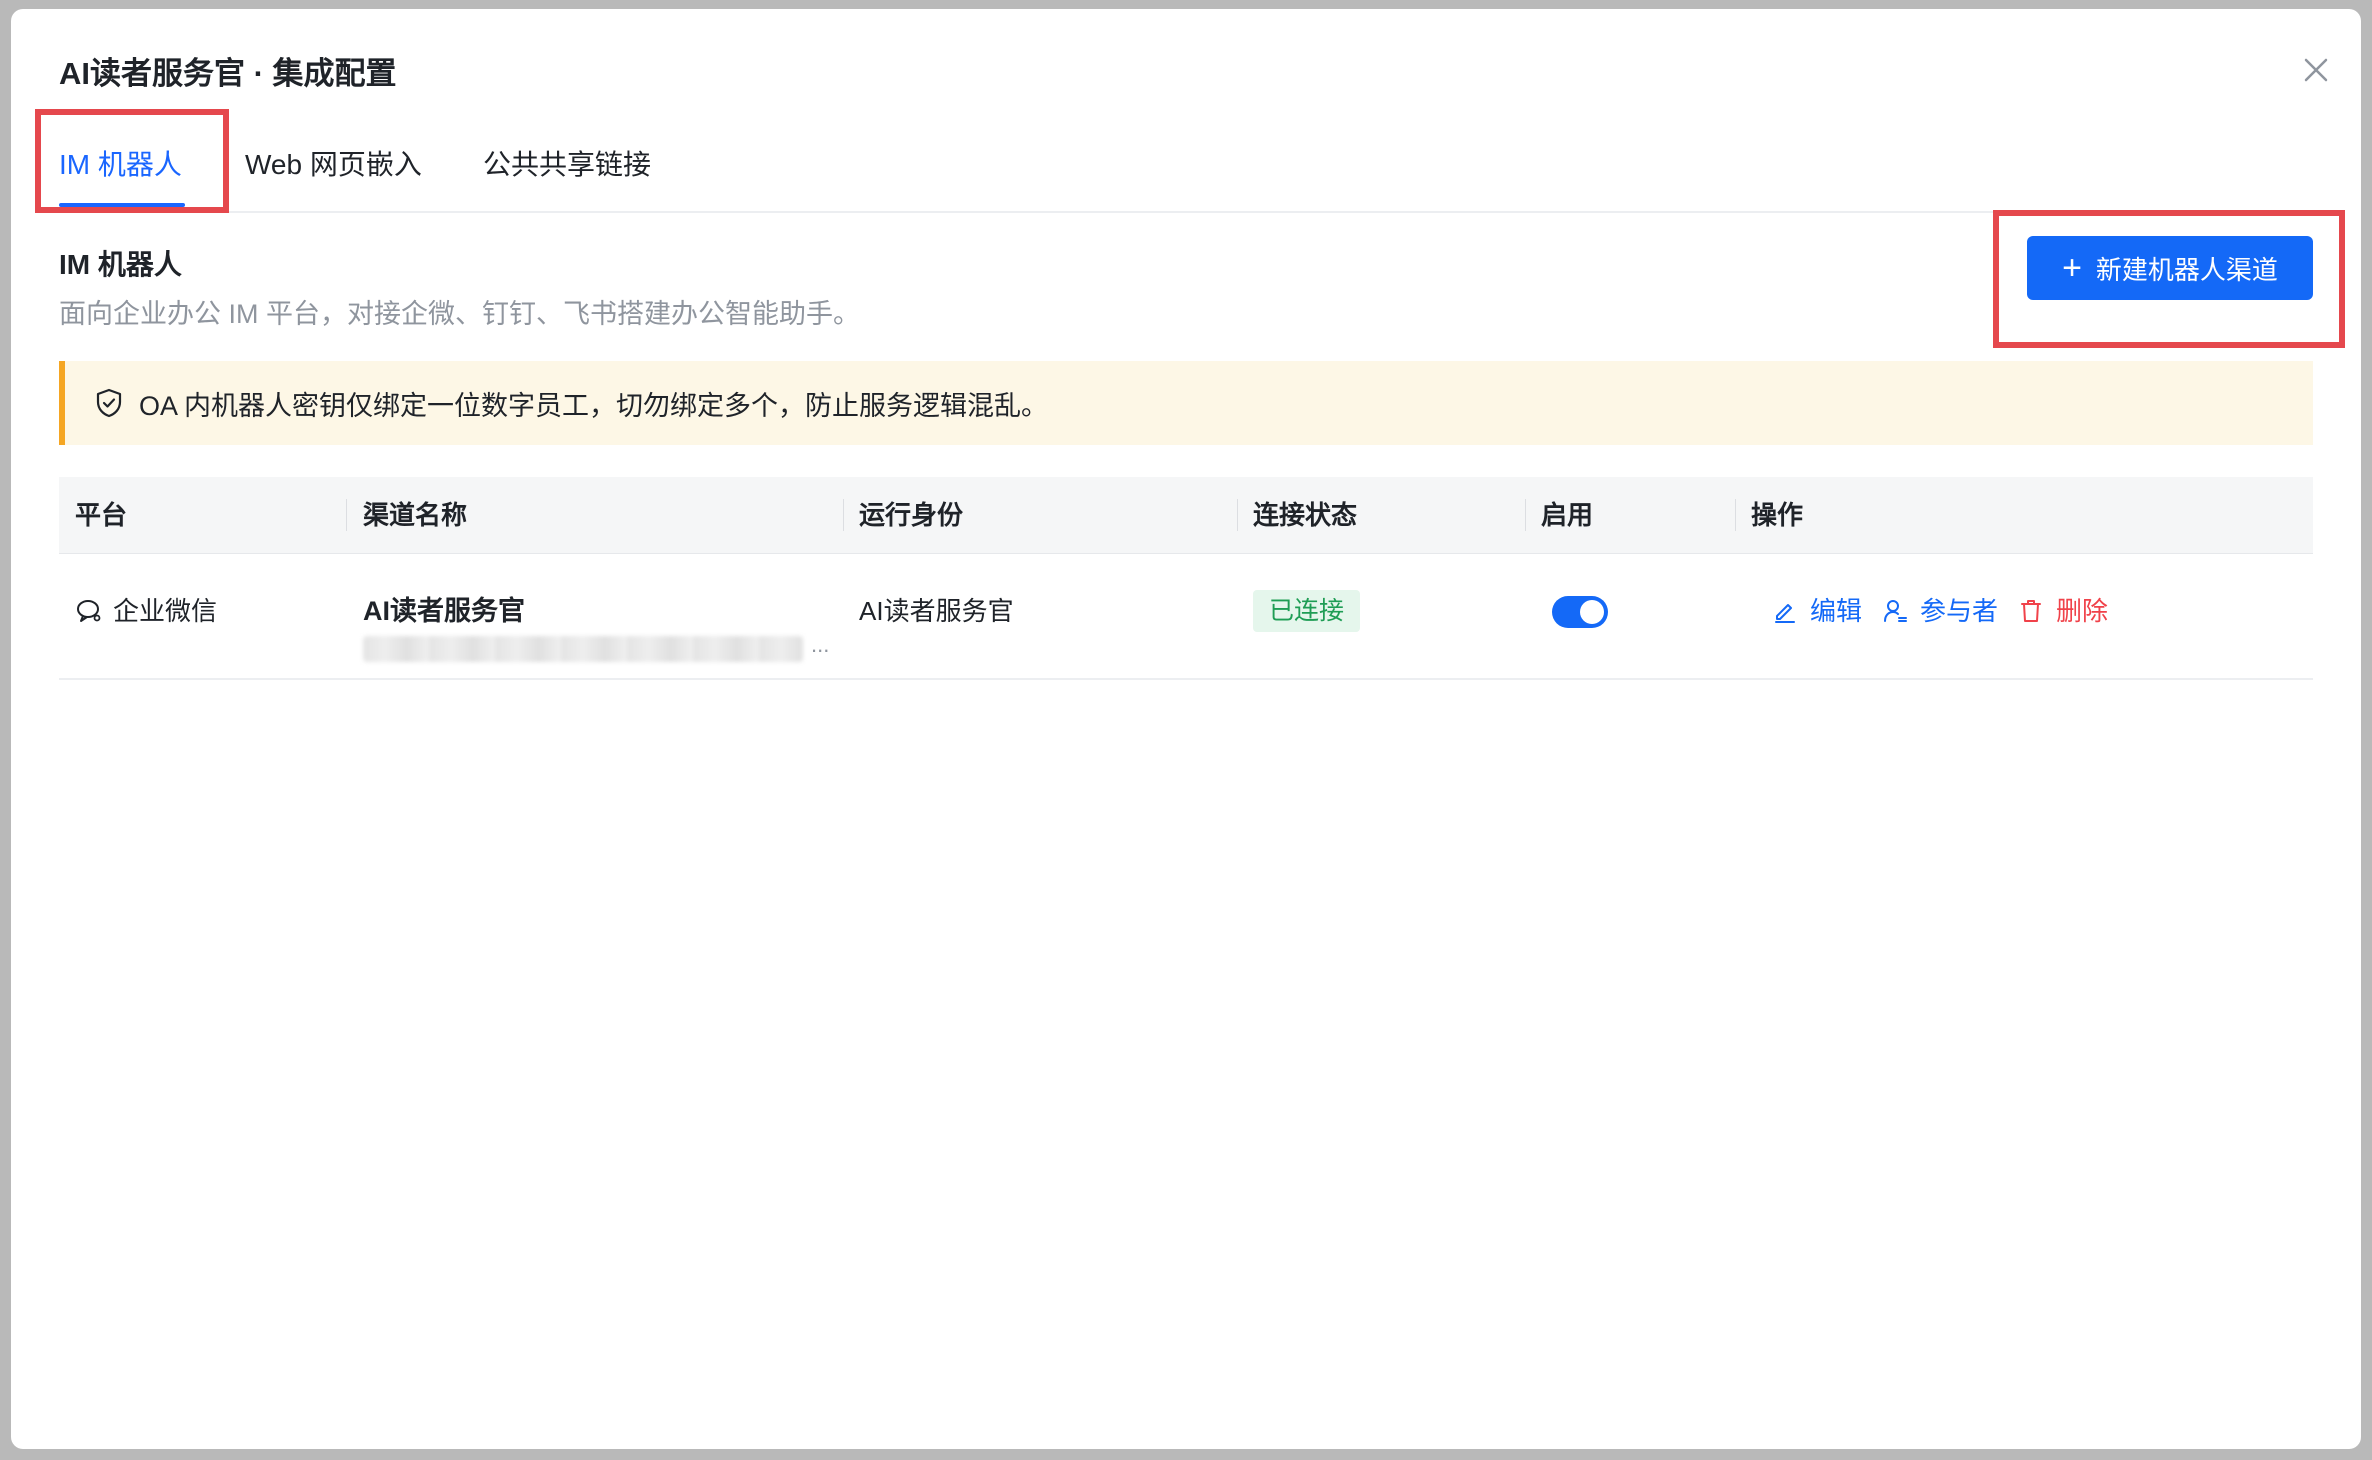  What do you see at coordinates (1305, 515) in the screenshot?
I see `column-header-status: 连接状态` at bounding box center [1305, 515].